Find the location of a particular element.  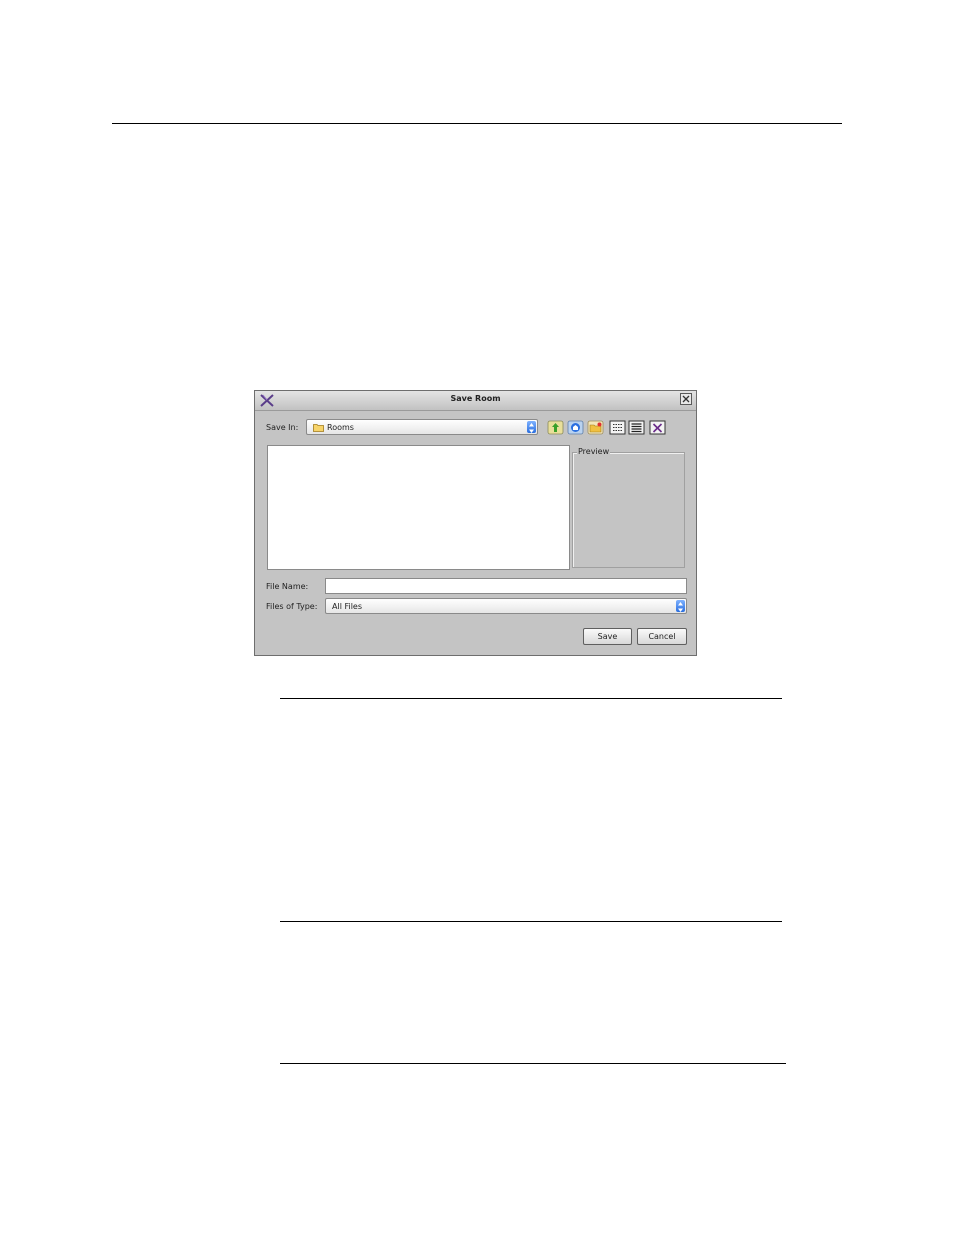

file-name-label: File Name: is located at coordinates (287, 586).